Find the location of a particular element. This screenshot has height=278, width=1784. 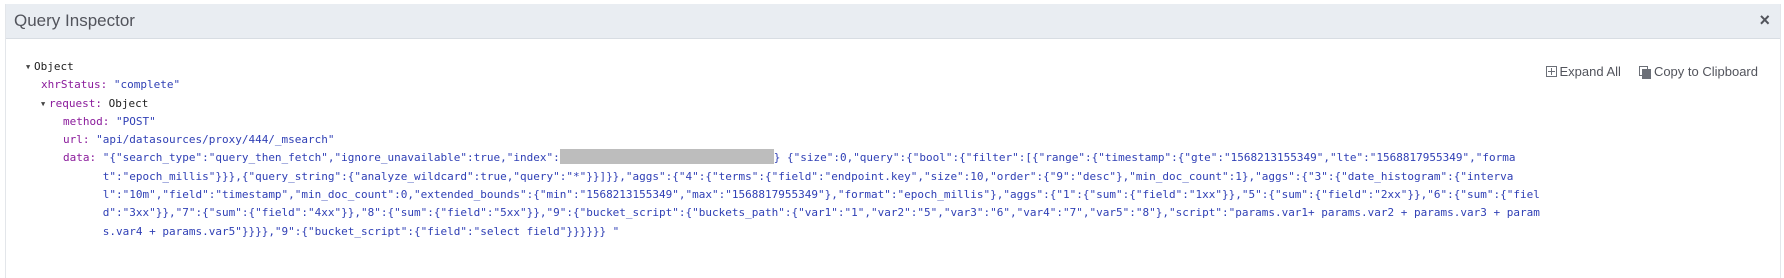

copy-label: Copy to Clipboard is located at coordinates (1705, 71).